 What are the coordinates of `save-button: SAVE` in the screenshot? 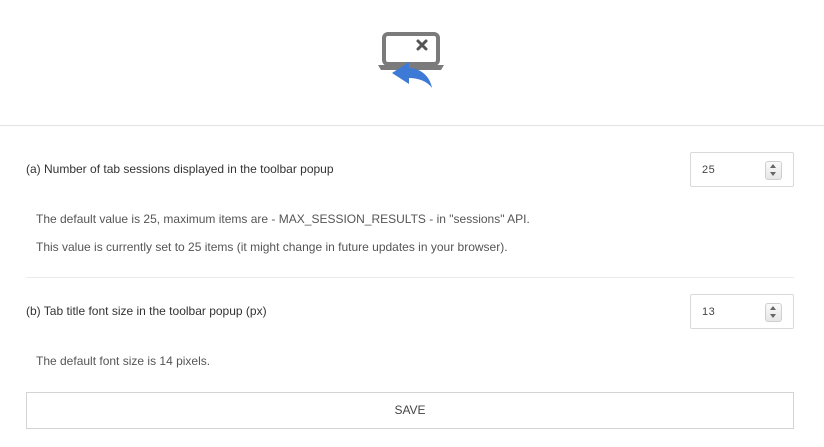 It's located at (410, 410).